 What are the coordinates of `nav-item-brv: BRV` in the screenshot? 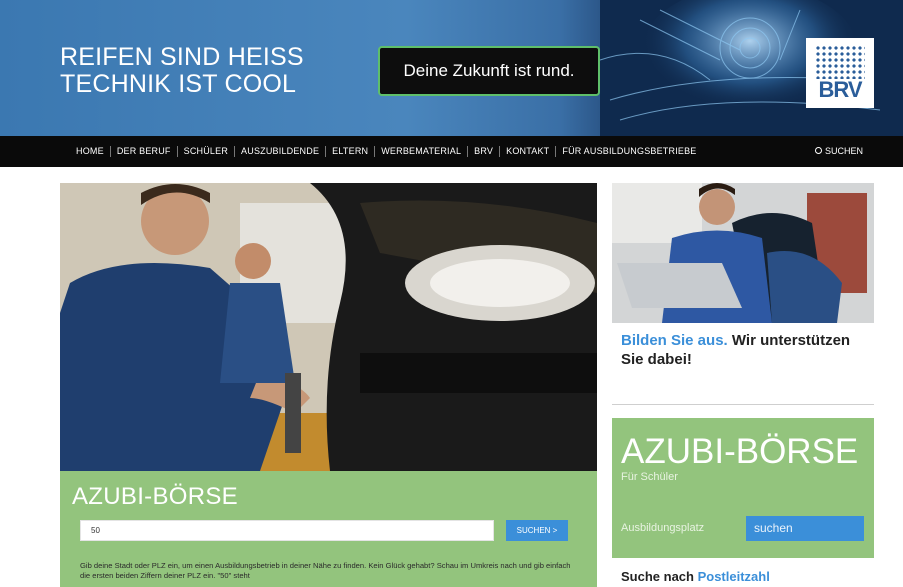 It's located at (484, 151).